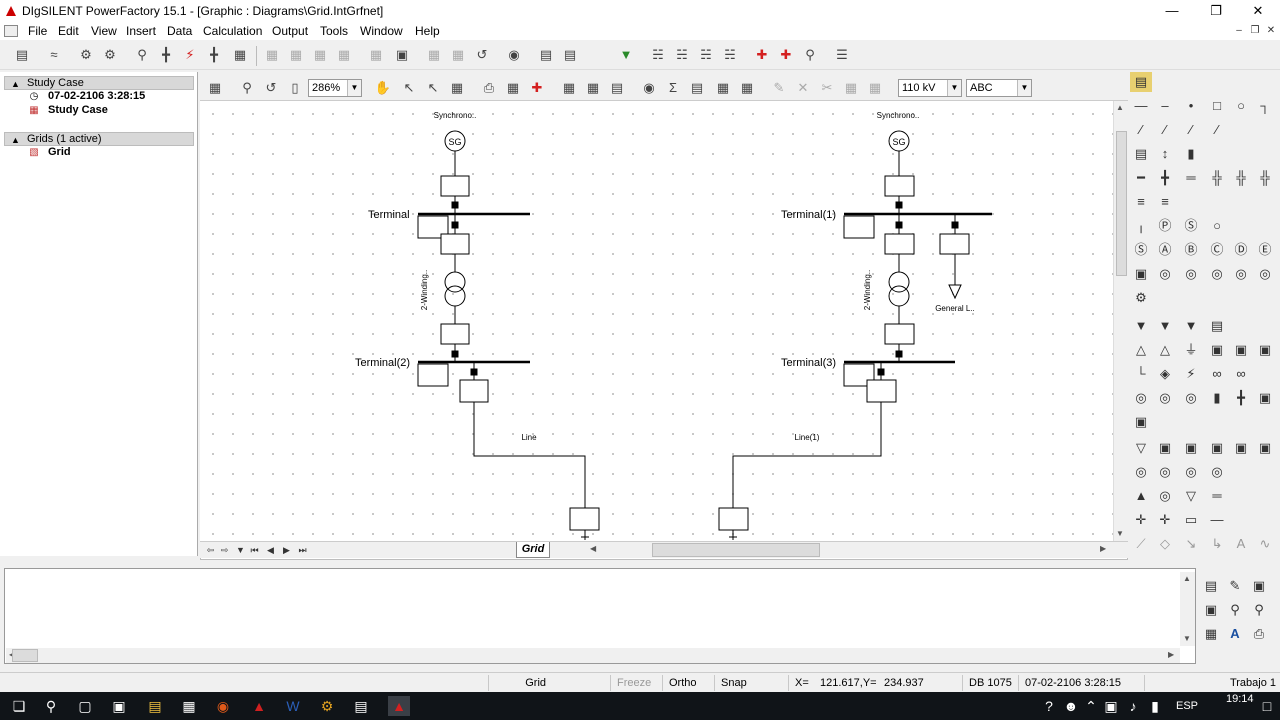  Describe the element at coordinates (1141, 544) in the screenshot. I see `diag-line-icon: ⟋` at that location.